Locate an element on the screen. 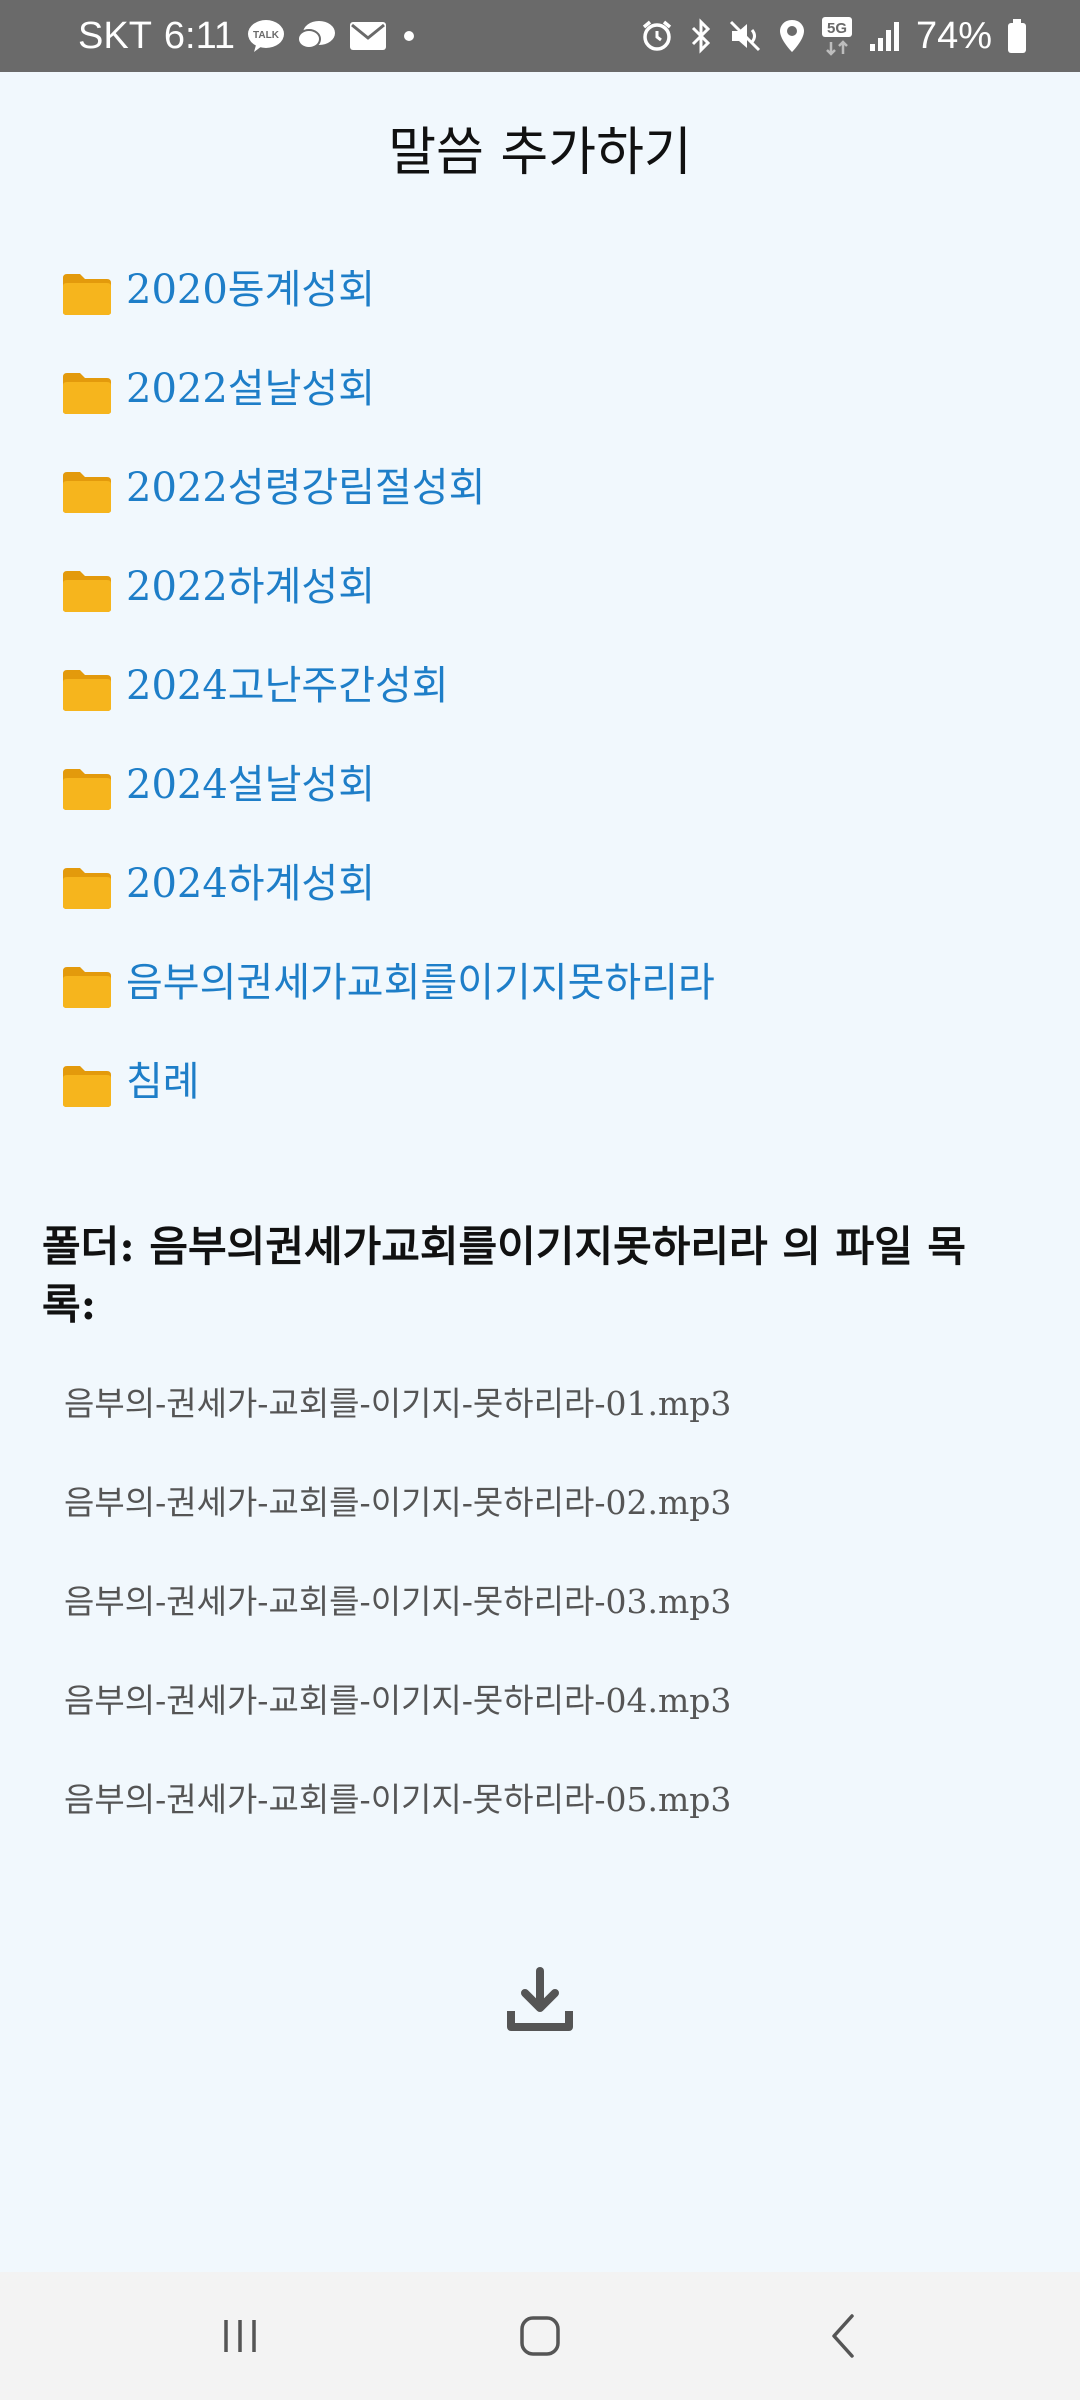 The height and width of the screenshot is (2400, 1080). alarm-icon is located at coordinates (657, 36).